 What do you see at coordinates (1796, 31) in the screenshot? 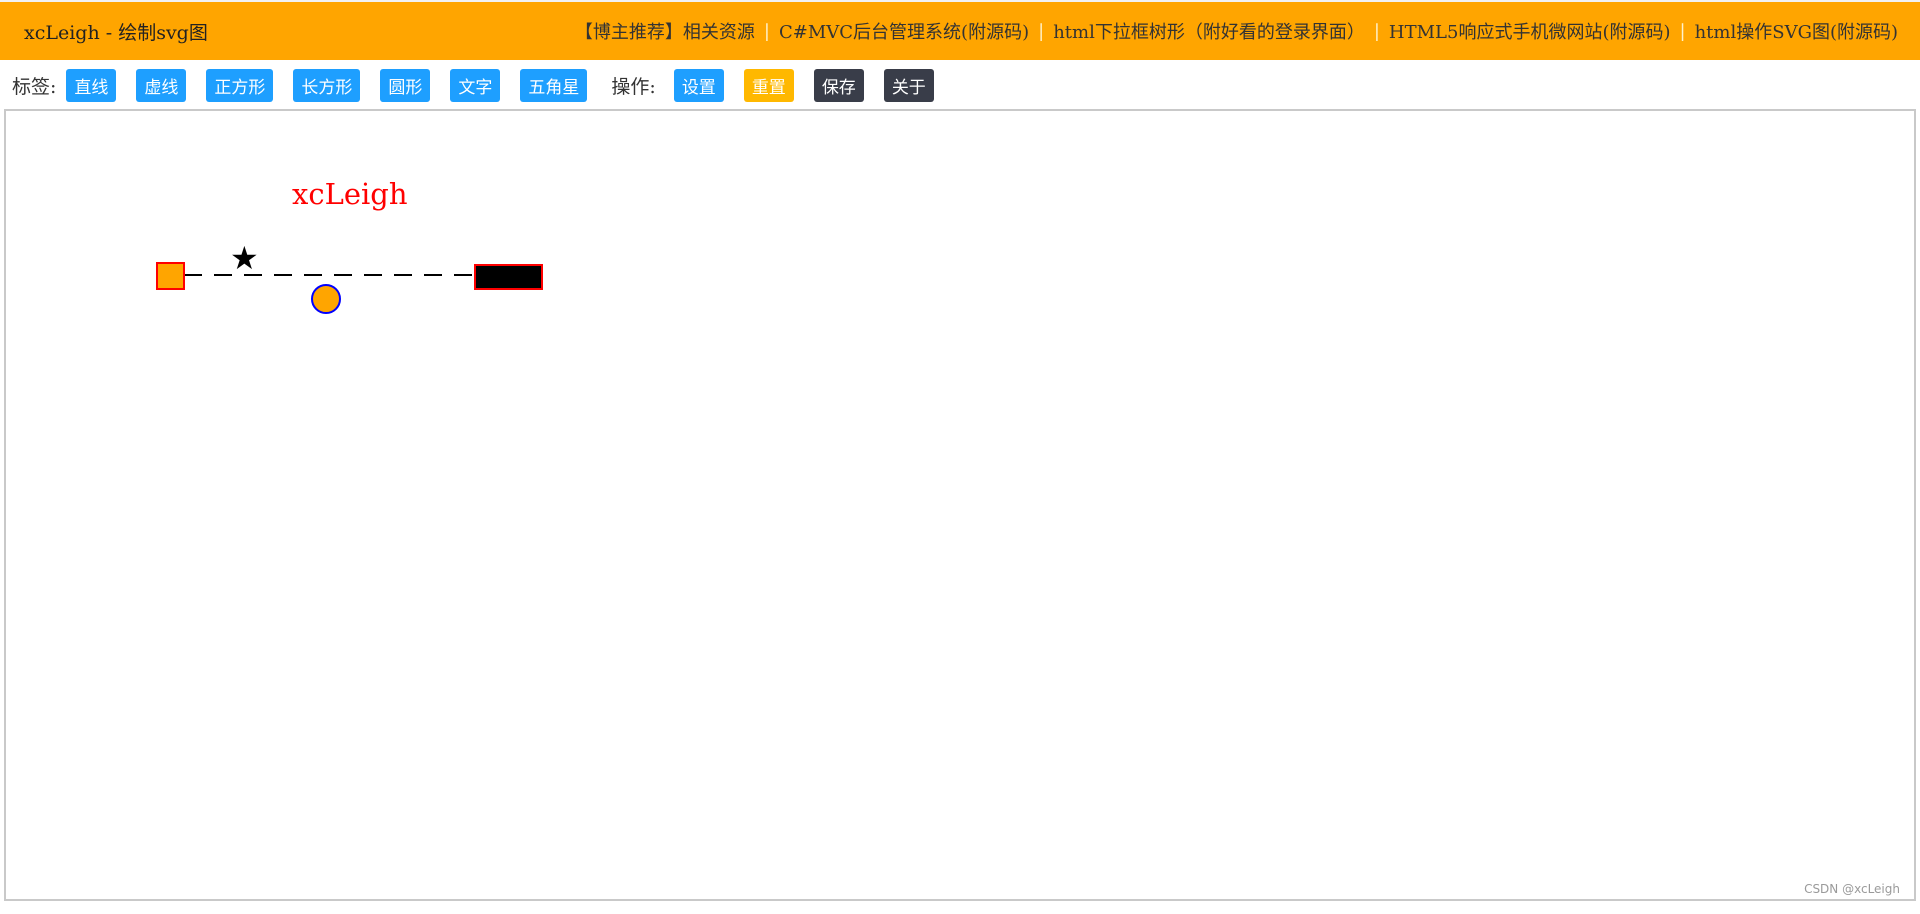
I see `link-svg-ops: html操作SVG图(附源码)` at bounding box center [1796, 31].